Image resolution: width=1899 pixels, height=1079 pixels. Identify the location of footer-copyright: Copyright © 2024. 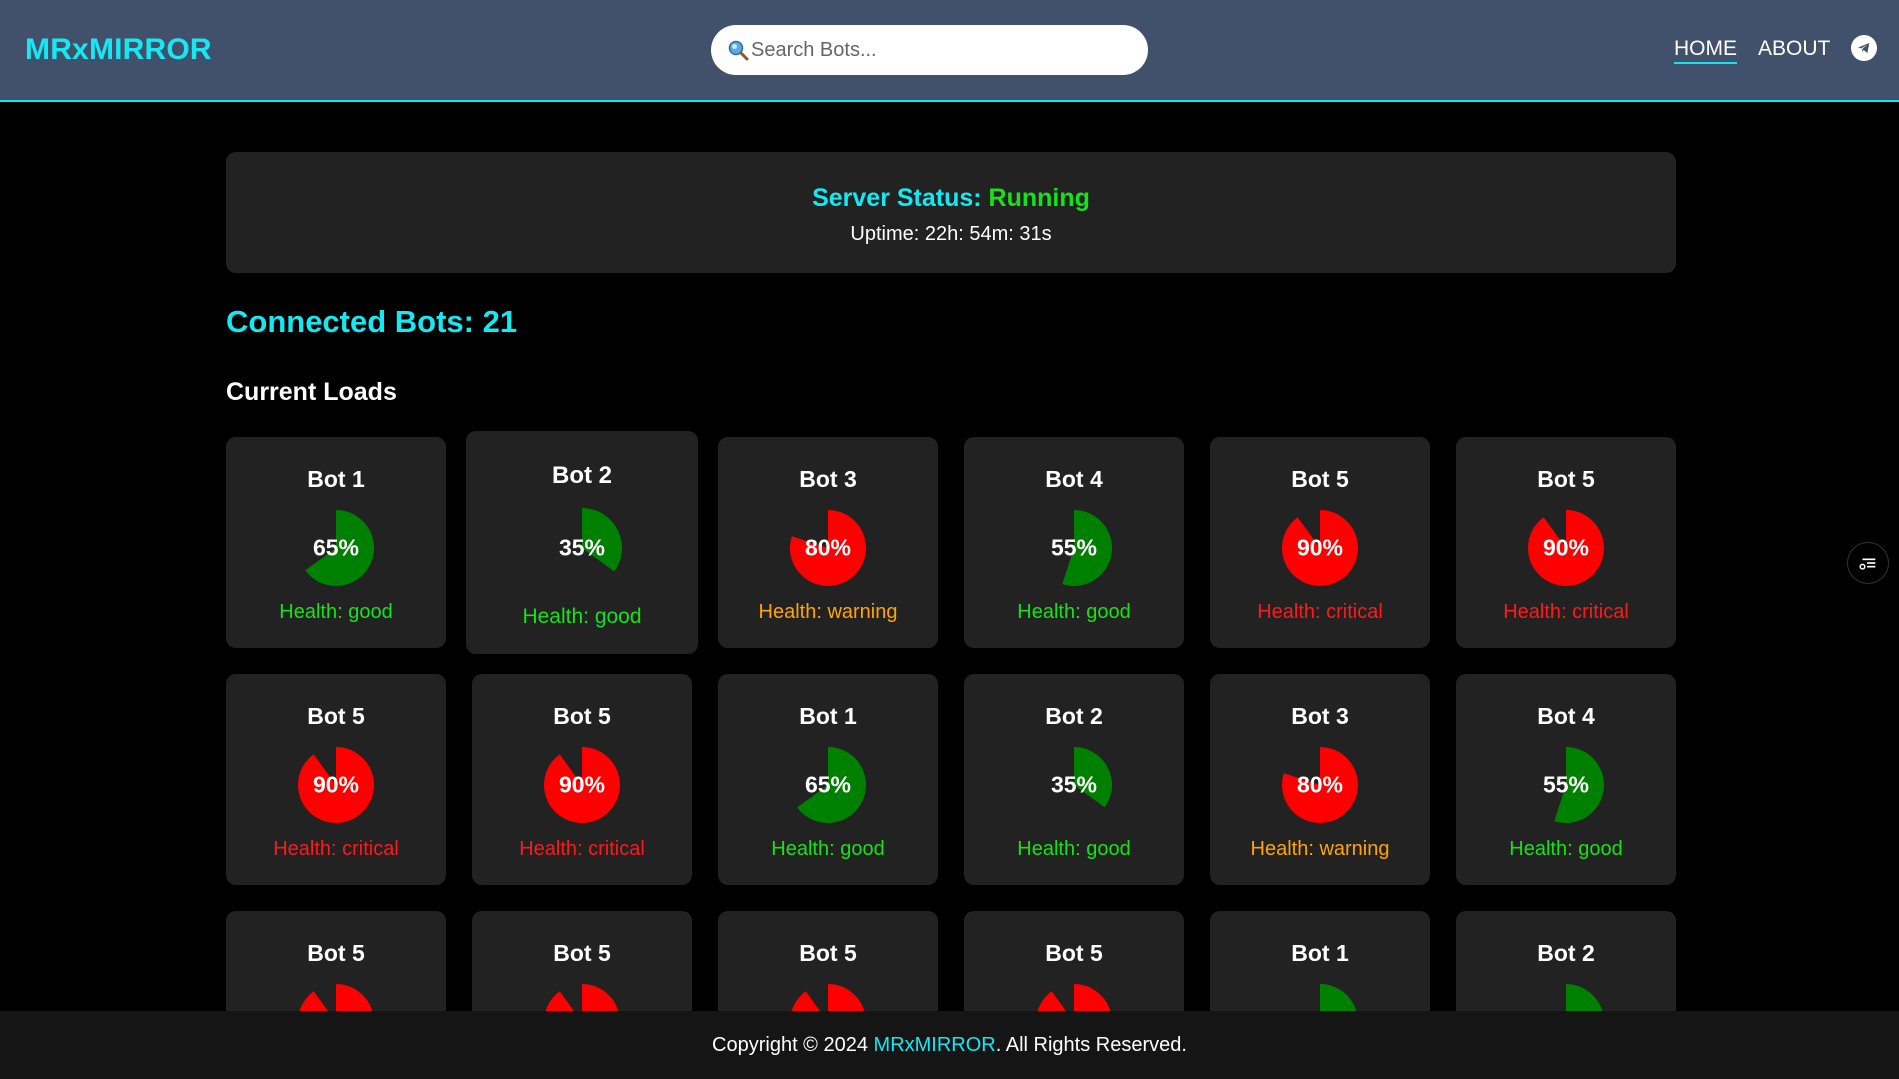
(793, 1045).